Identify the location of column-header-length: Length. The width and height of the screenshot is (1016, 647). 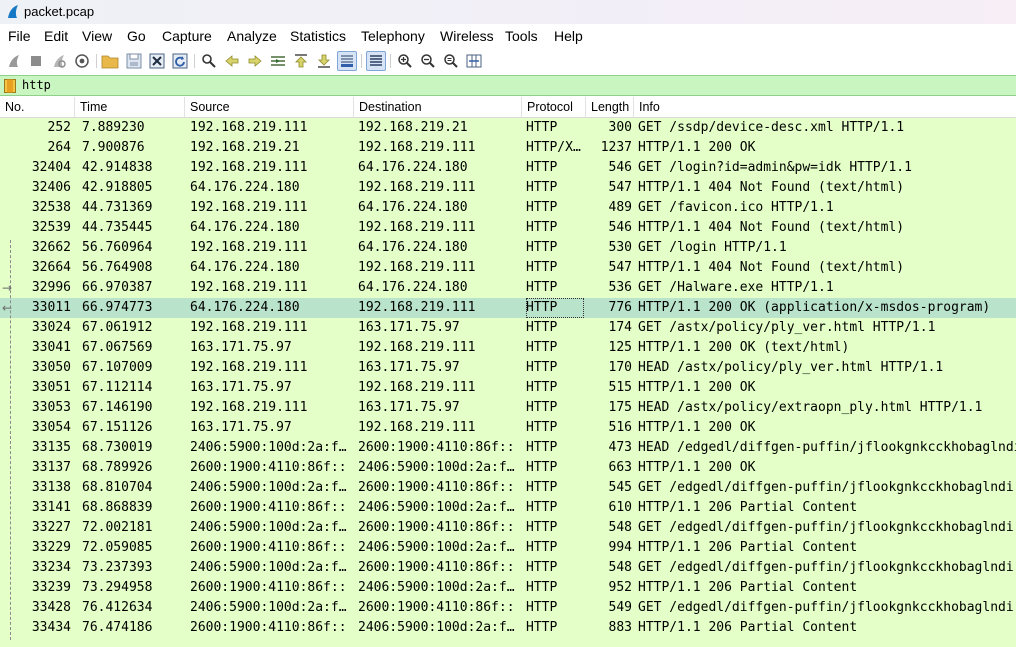
(610, 107).